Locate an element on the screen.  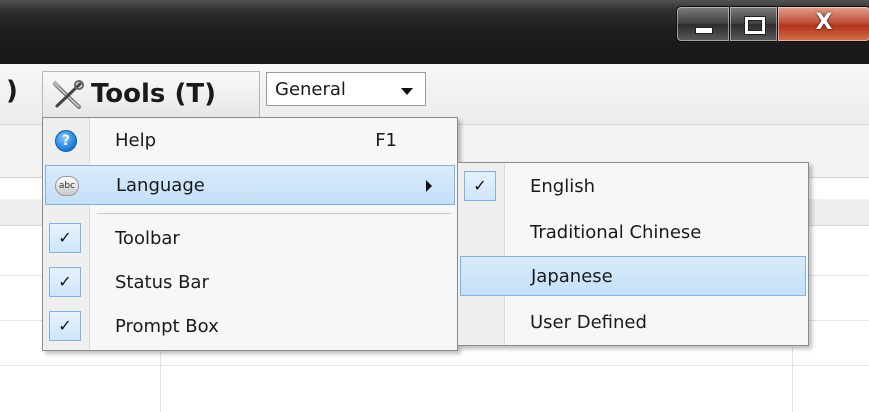
mode-select: General is located at coordinates (346, 89).